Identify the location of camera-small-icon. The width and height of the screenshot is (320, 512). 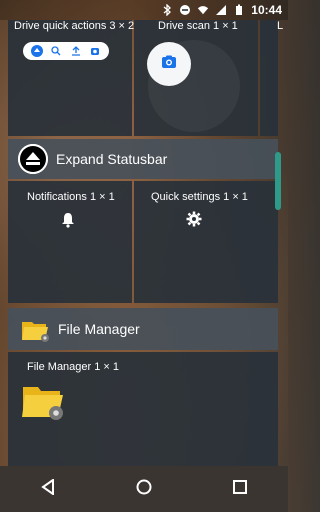
(95, 51).